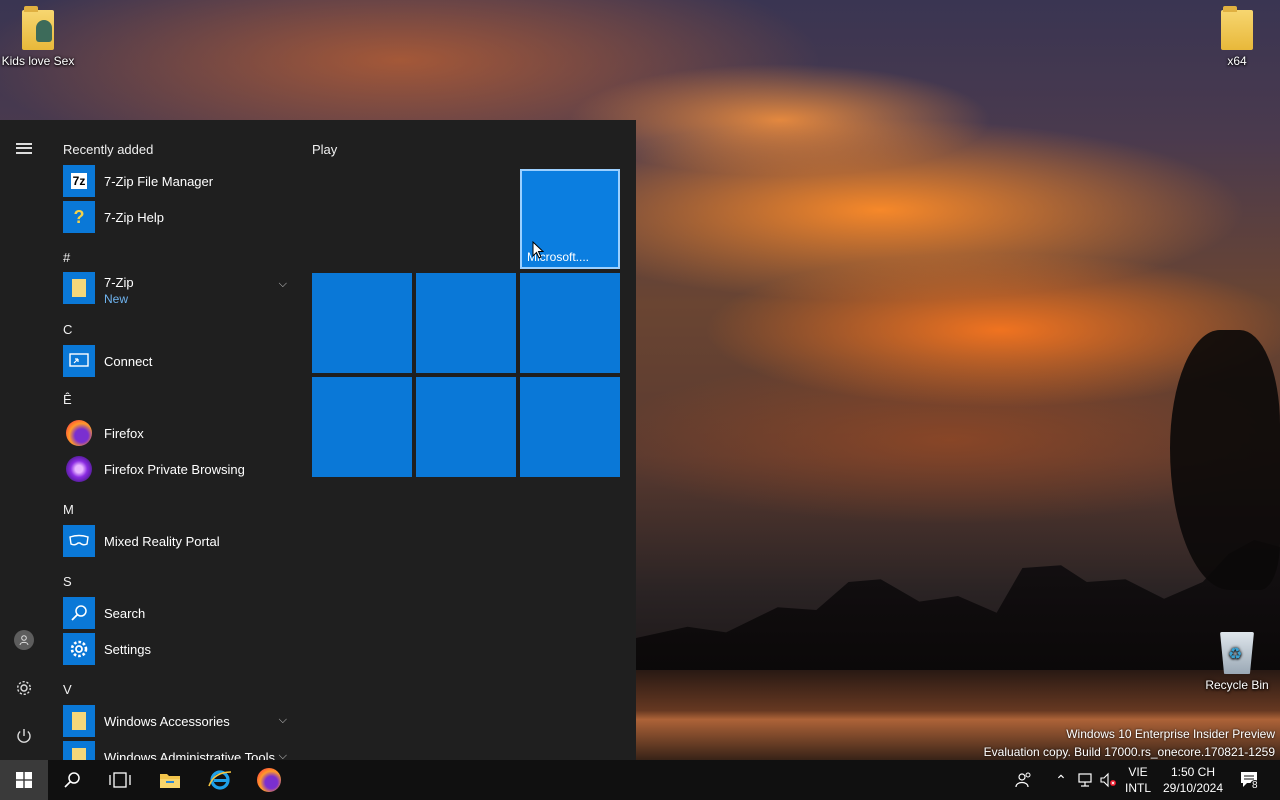  Describe the element at coordinates (124, 433) in the screenshot. I see `app-label: Firefox` at that location.